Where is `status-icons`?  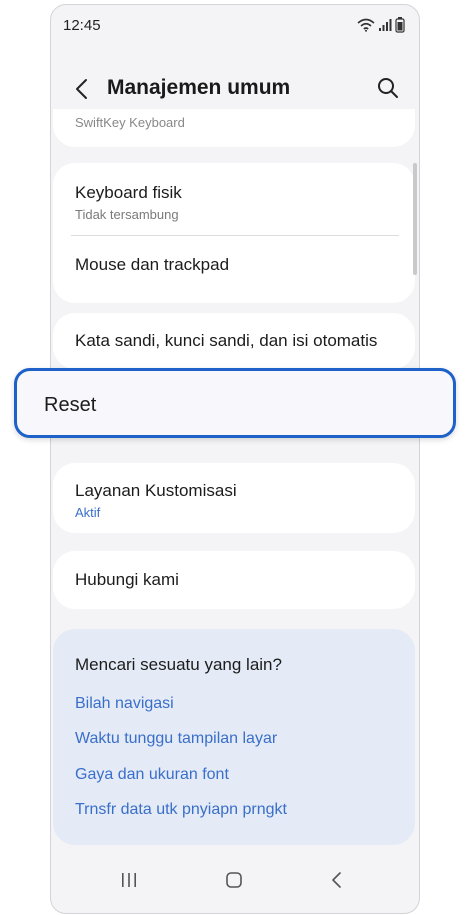 status-icons is located at coordinates (381, 25).